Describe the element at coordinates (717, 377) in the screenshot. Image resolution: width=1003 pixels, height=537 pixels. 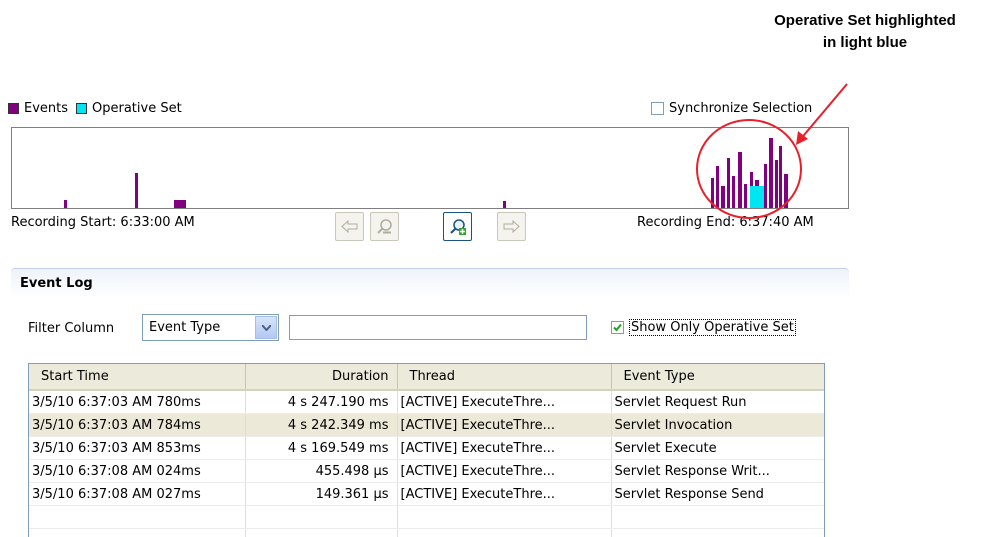
I see `column-header-event-type: Event Type` at that location.